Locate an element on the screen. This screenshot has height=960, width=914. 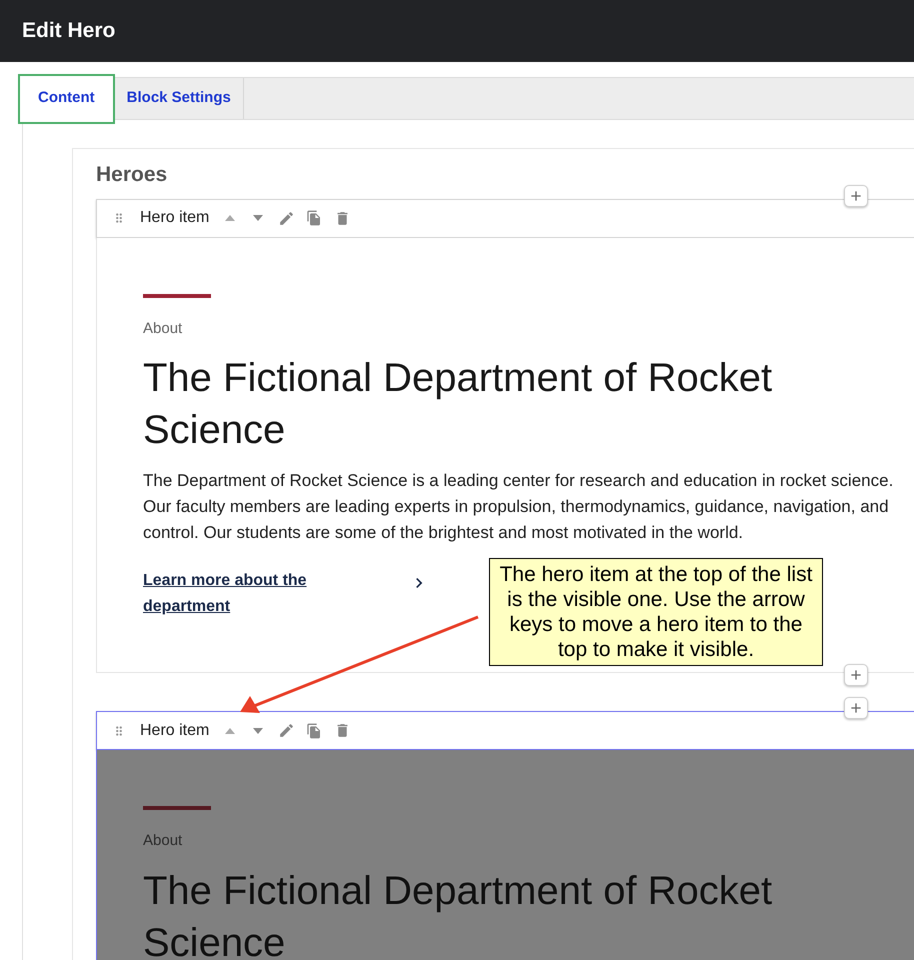
tab: Block Settings is located at coordinates (179, 98).